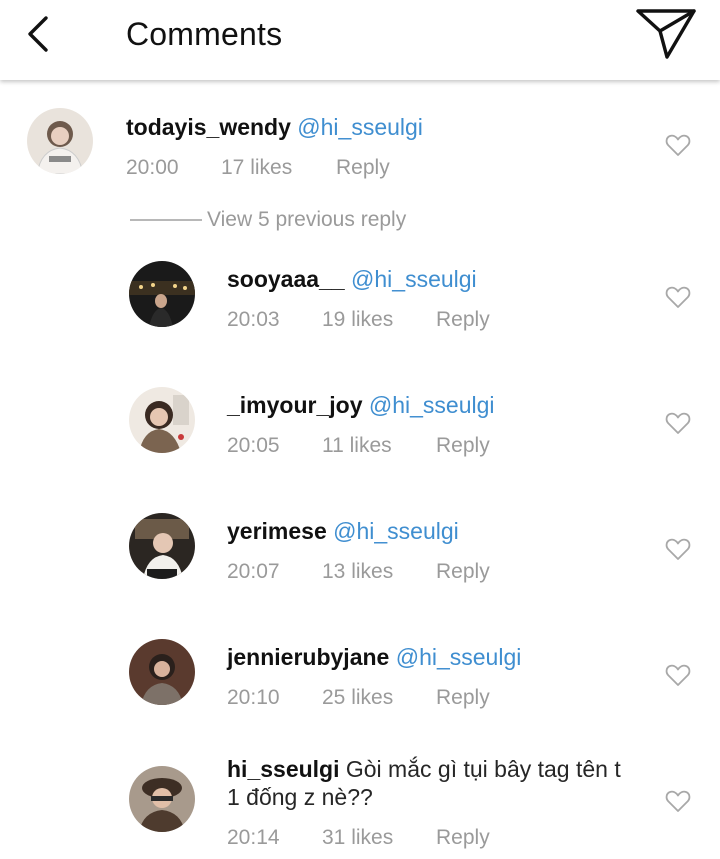  I want to click on app-header: Comments, so click(360, 40).